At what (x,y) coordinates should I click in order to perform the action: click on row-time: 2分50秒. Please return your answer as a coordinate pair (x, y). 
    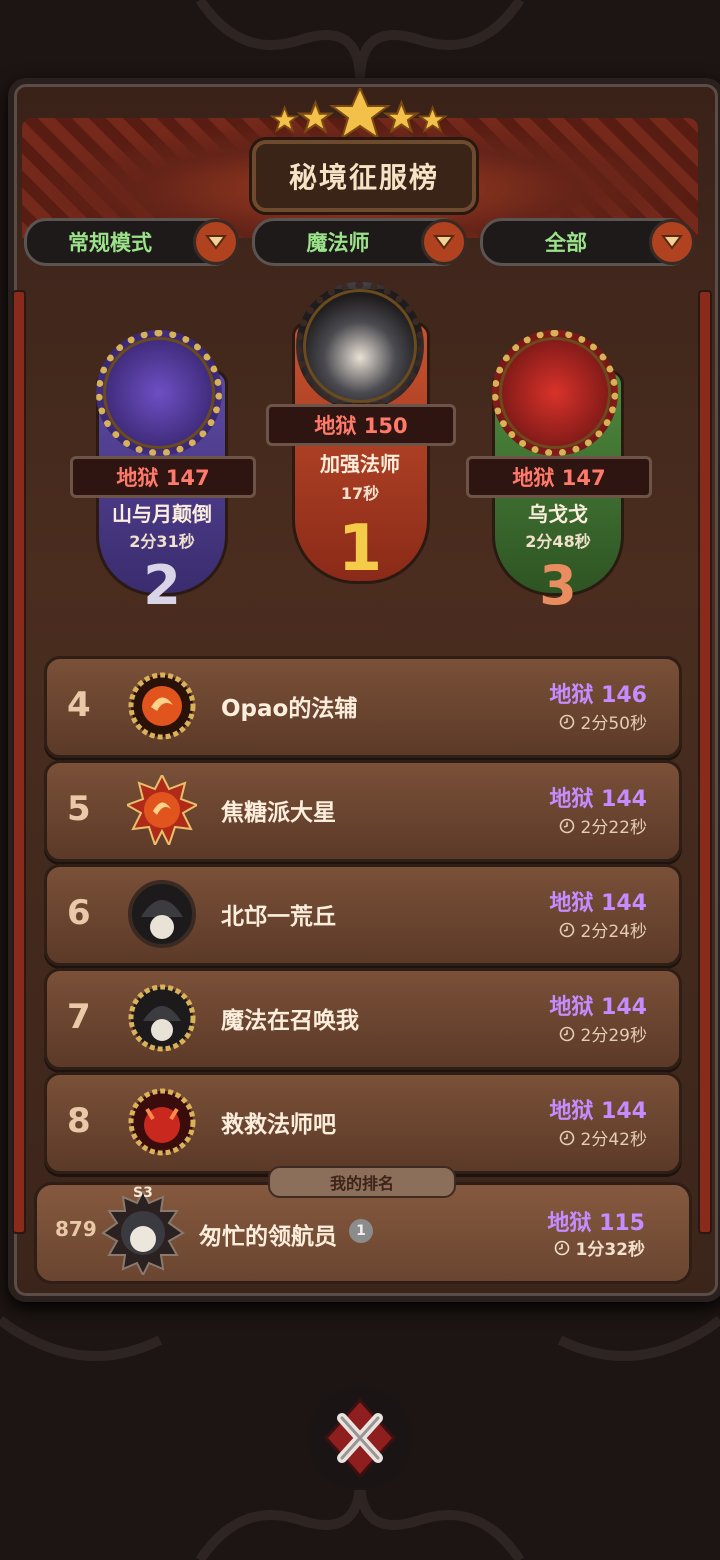
    Looking at the image, I should click on (613, 724).